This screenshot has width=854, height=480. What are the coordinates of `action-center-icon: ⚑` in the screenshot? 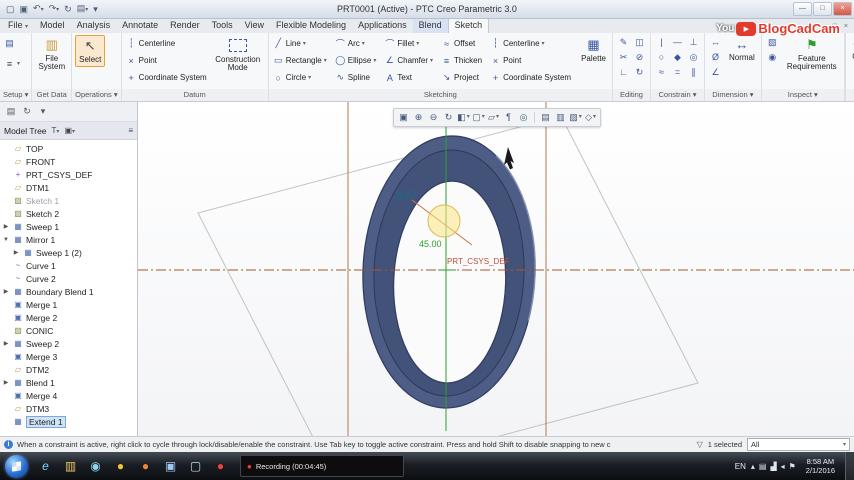 It's located at (792, 466).